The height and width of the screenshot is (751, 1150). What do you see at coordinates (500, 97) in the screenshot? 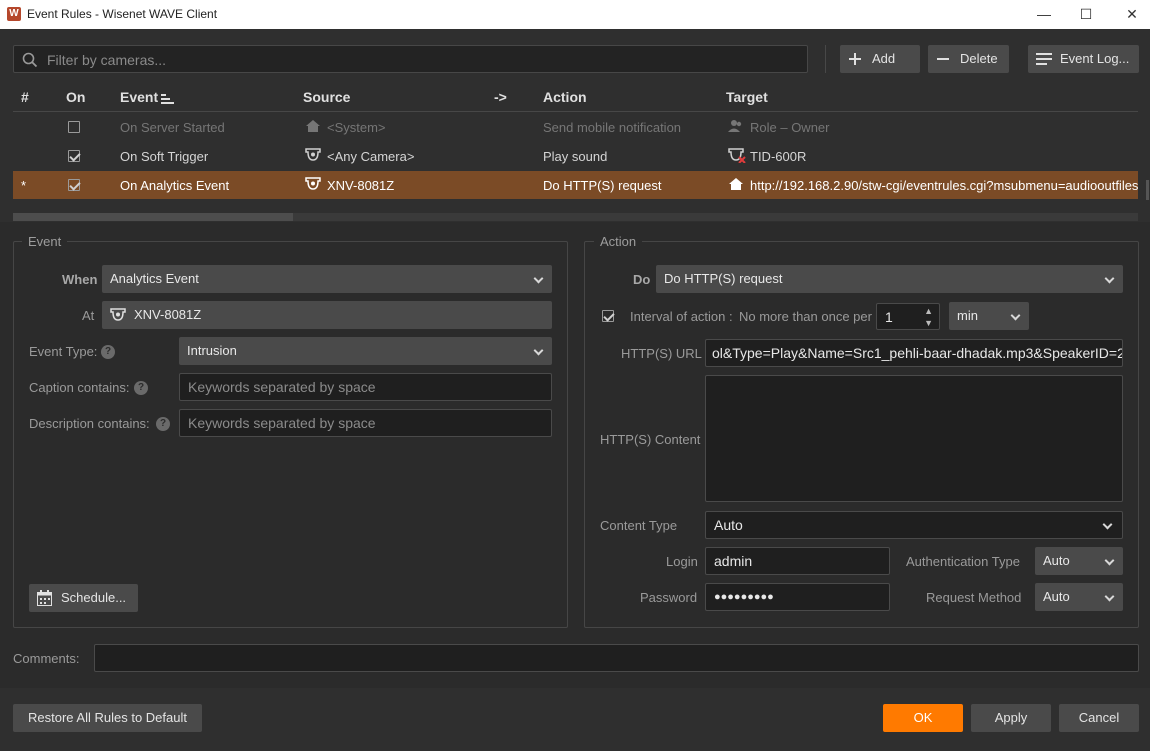
I see `col-arrow: ->` at bounding box center [500, 97].